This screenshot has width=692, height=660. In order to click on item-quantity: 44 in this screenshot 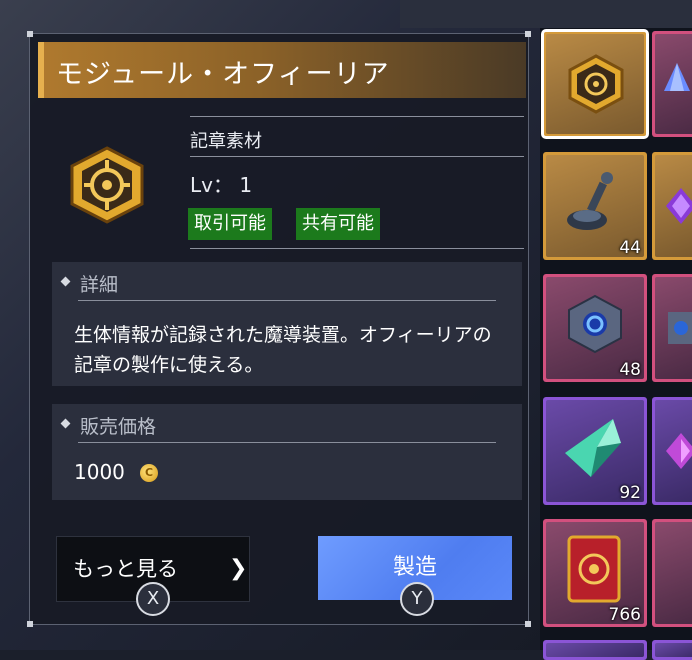, I will do `click(630, 248)`.